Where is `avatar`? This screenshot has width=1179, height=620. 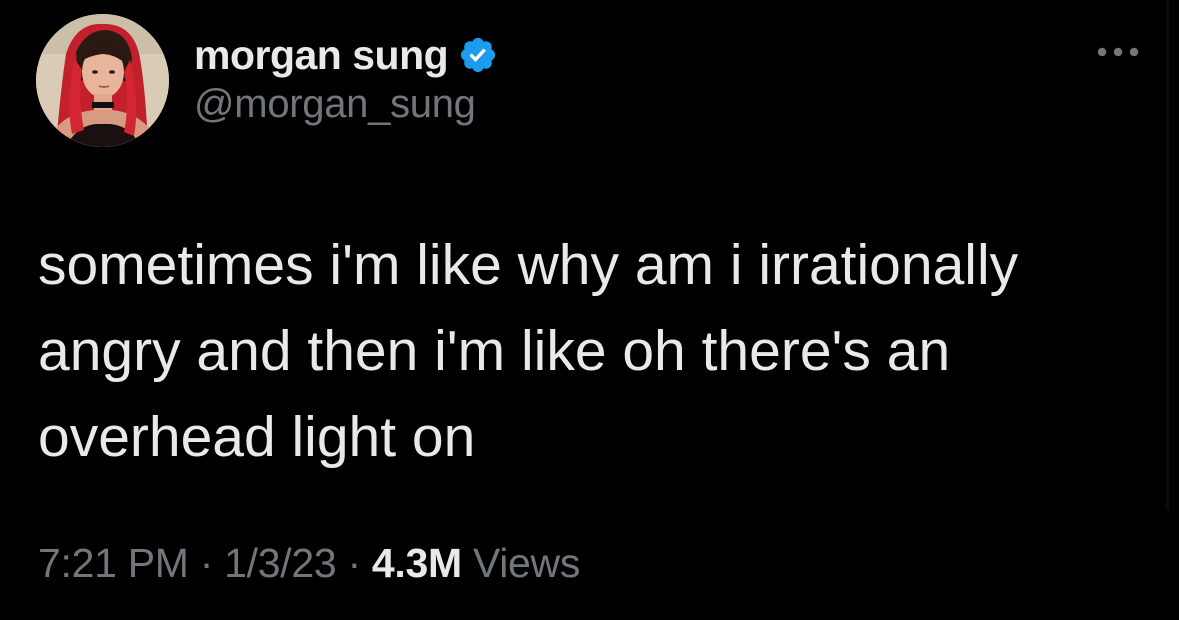 avatar is located at coordinates (102, 80).